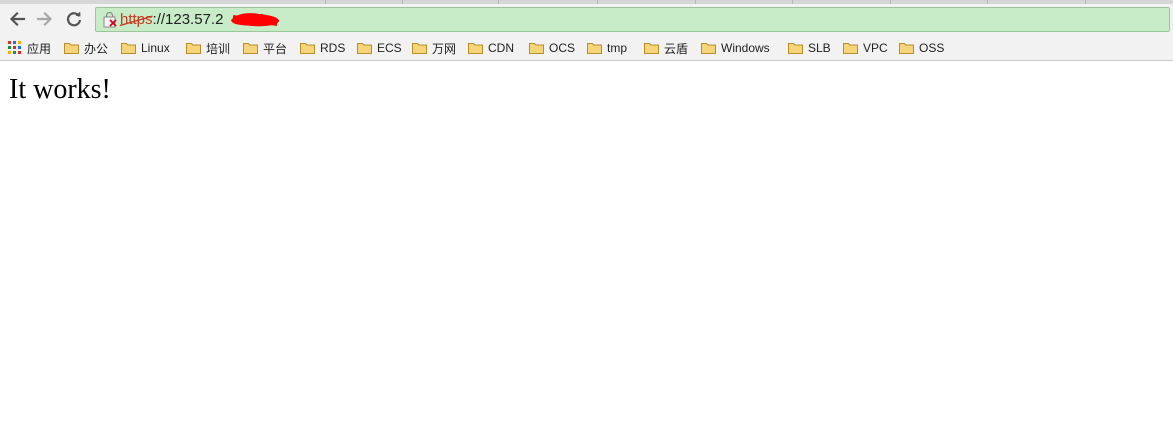  What do you see at coordinates (333, 48) in the screenshot?
I see `bookmark-label: RDS` at bounding box center [333, 48].